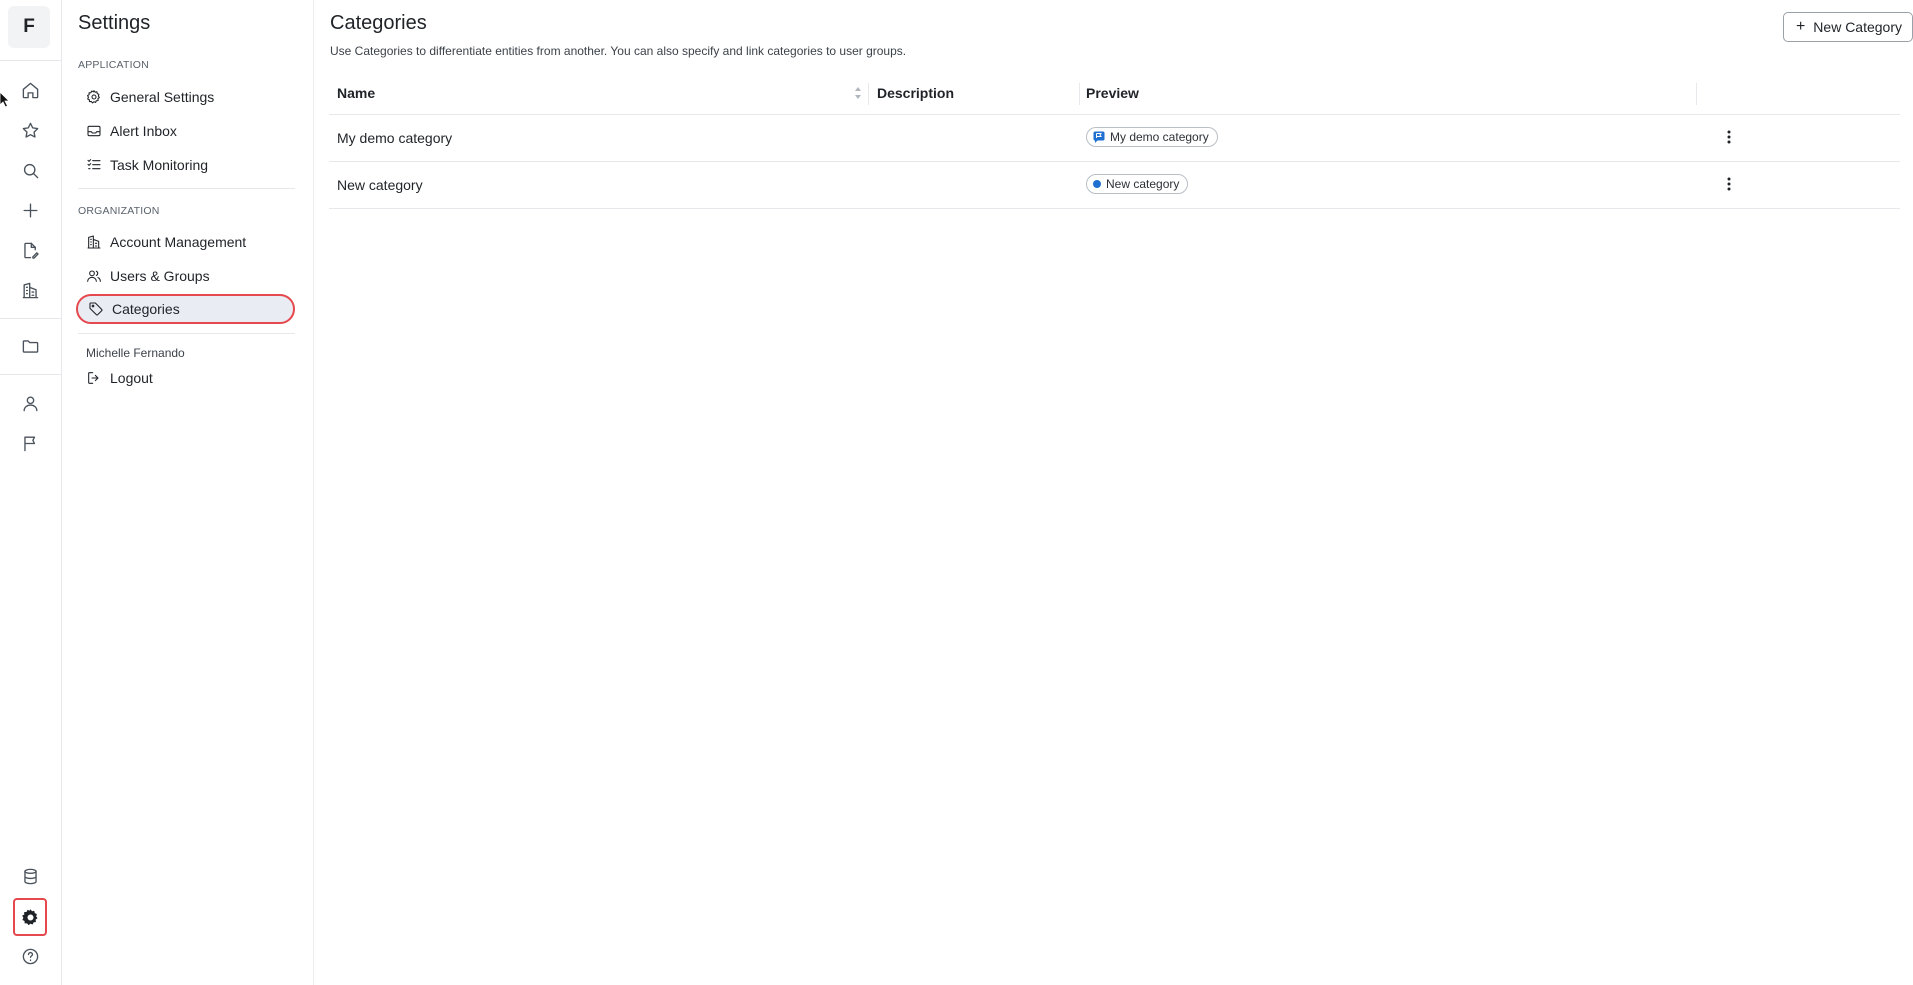  Describe the element at coordinates (135, 353) in the screenshot. I see `current-user-name: Michelle Fernando` at that location.